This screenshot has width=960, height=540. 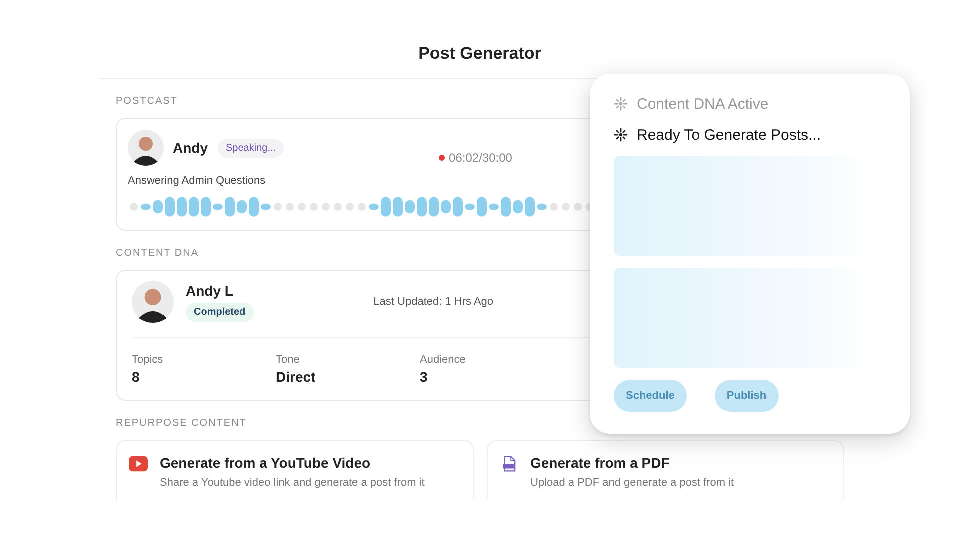 I want to click on stat-label: Tone, so click(x=288, y=360).